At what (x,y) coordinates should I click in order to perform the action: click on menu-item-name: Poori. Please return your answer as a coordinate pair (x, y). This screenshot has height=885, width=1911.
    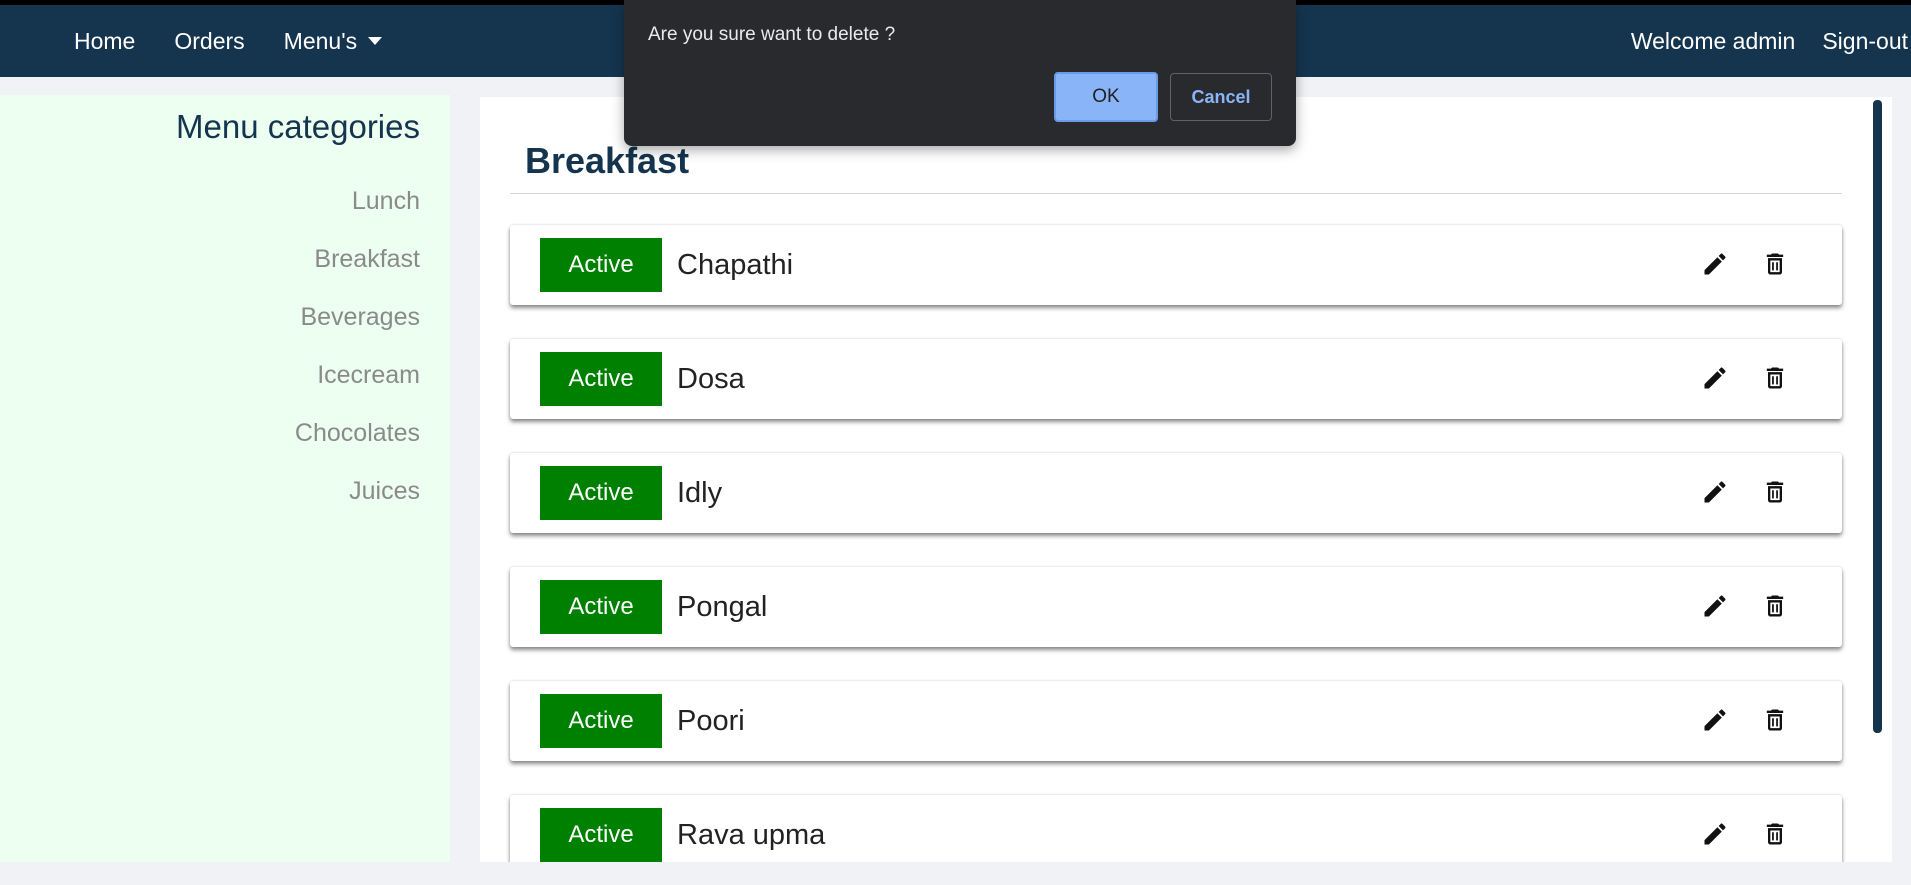
    Looking at the image, I should click on (711, 720).